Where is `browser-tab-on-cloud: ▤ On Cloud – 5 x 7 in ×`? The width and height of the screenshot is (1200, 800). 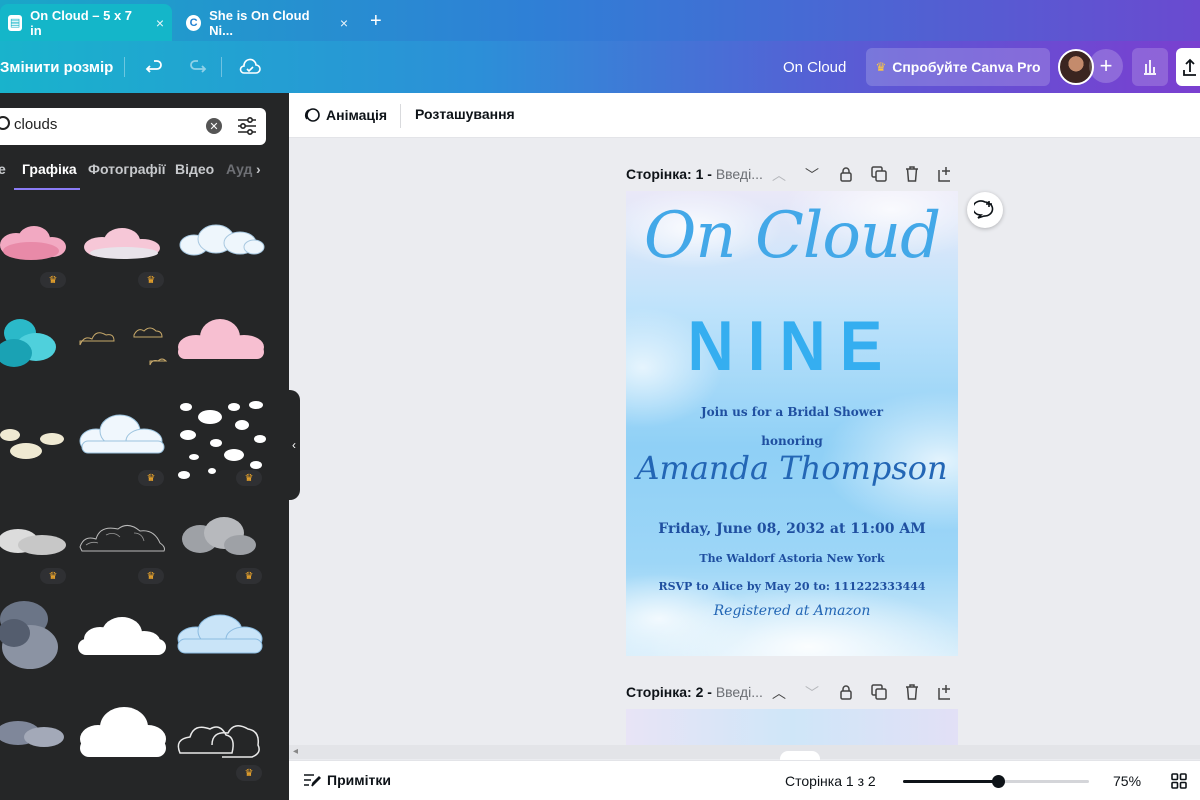
browser-tab-on-cloud: ▤ On Cloud – 5 x 7 in × is located at coordinates (86, 22).